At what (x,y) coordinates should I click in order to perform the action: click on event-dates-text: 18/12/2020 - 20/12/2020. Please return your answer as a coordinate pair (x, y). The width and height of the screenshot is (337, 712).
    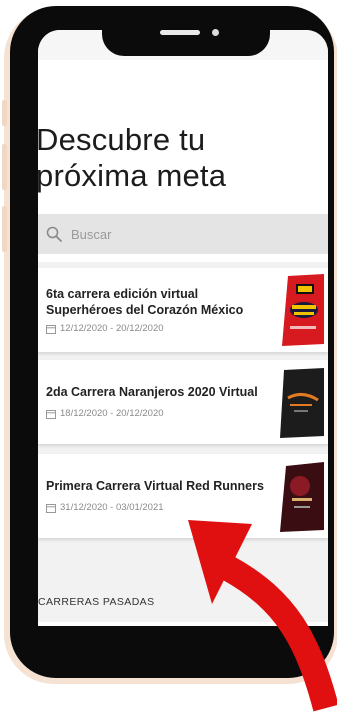
    Looking at the image, I should click on (112, 413).